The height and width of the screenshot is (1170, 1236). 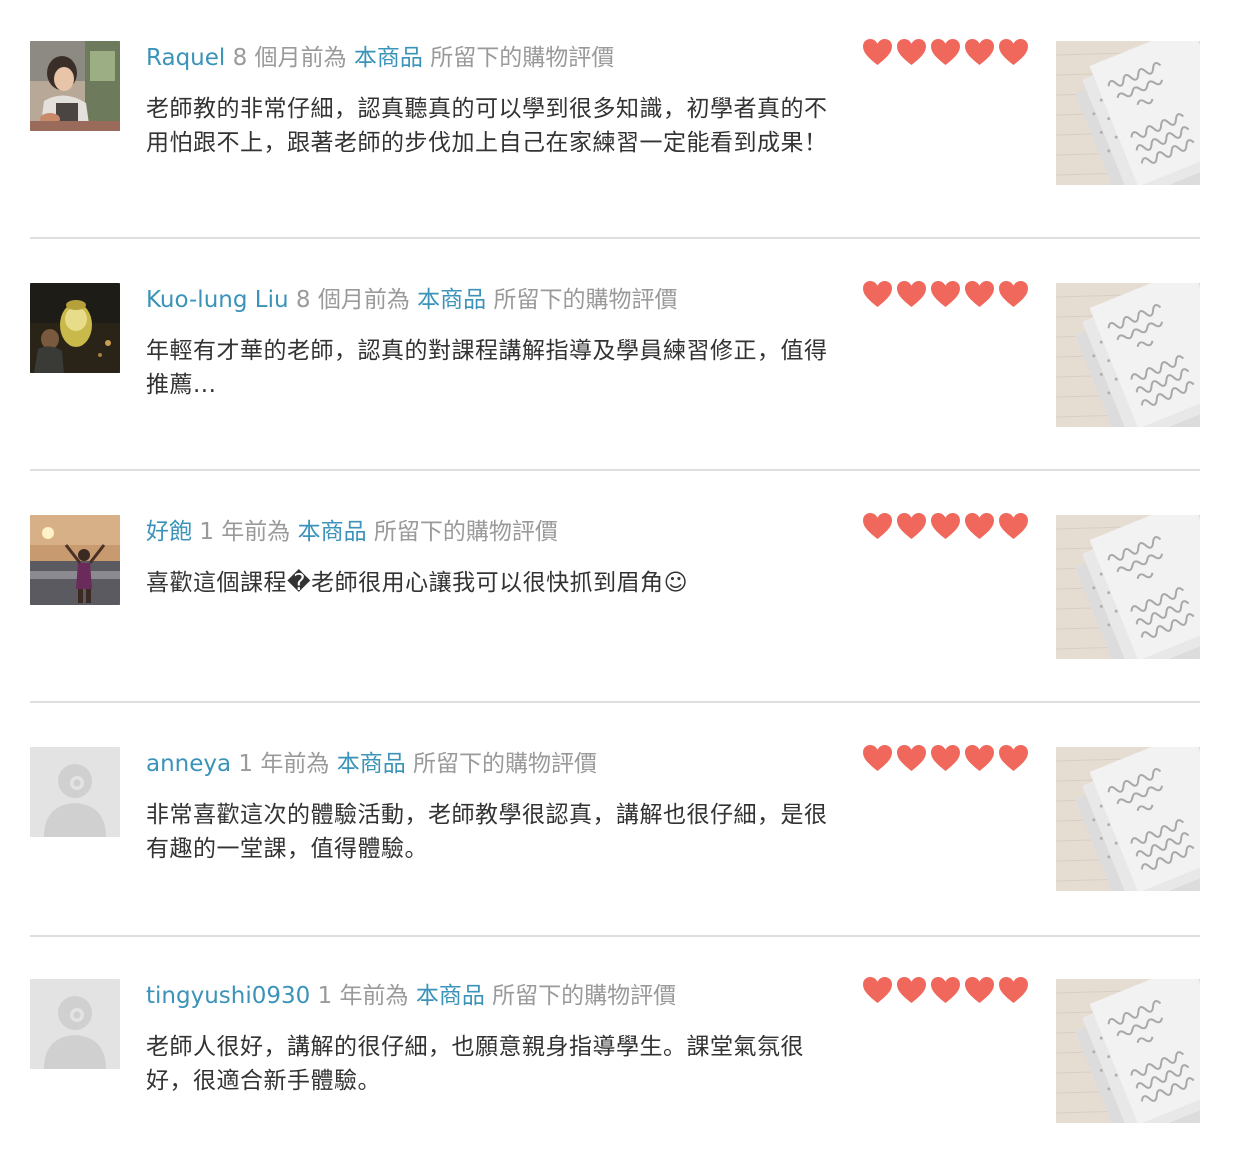 What do you see at coordinates (417, 583) in the screenshot?
I see `review-comment: 喜歡這個課程�老師很用心讓我可以很快抓到眉角☺` at bounding box center [417, 583].